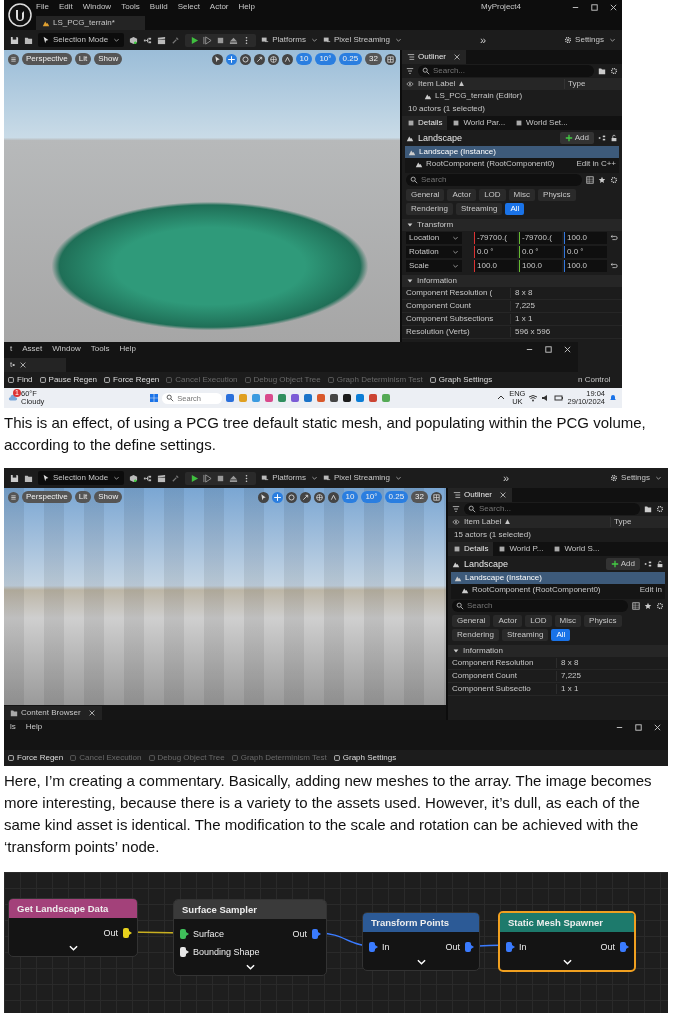 Image resolution: width=675 pixels, height=1024 pixels. What do you see at coordinates (512, 164) in the screenshot?
I see `component-item: RootComponent (RootComponent0) Edit in C++` at bounding box center [512, 164].